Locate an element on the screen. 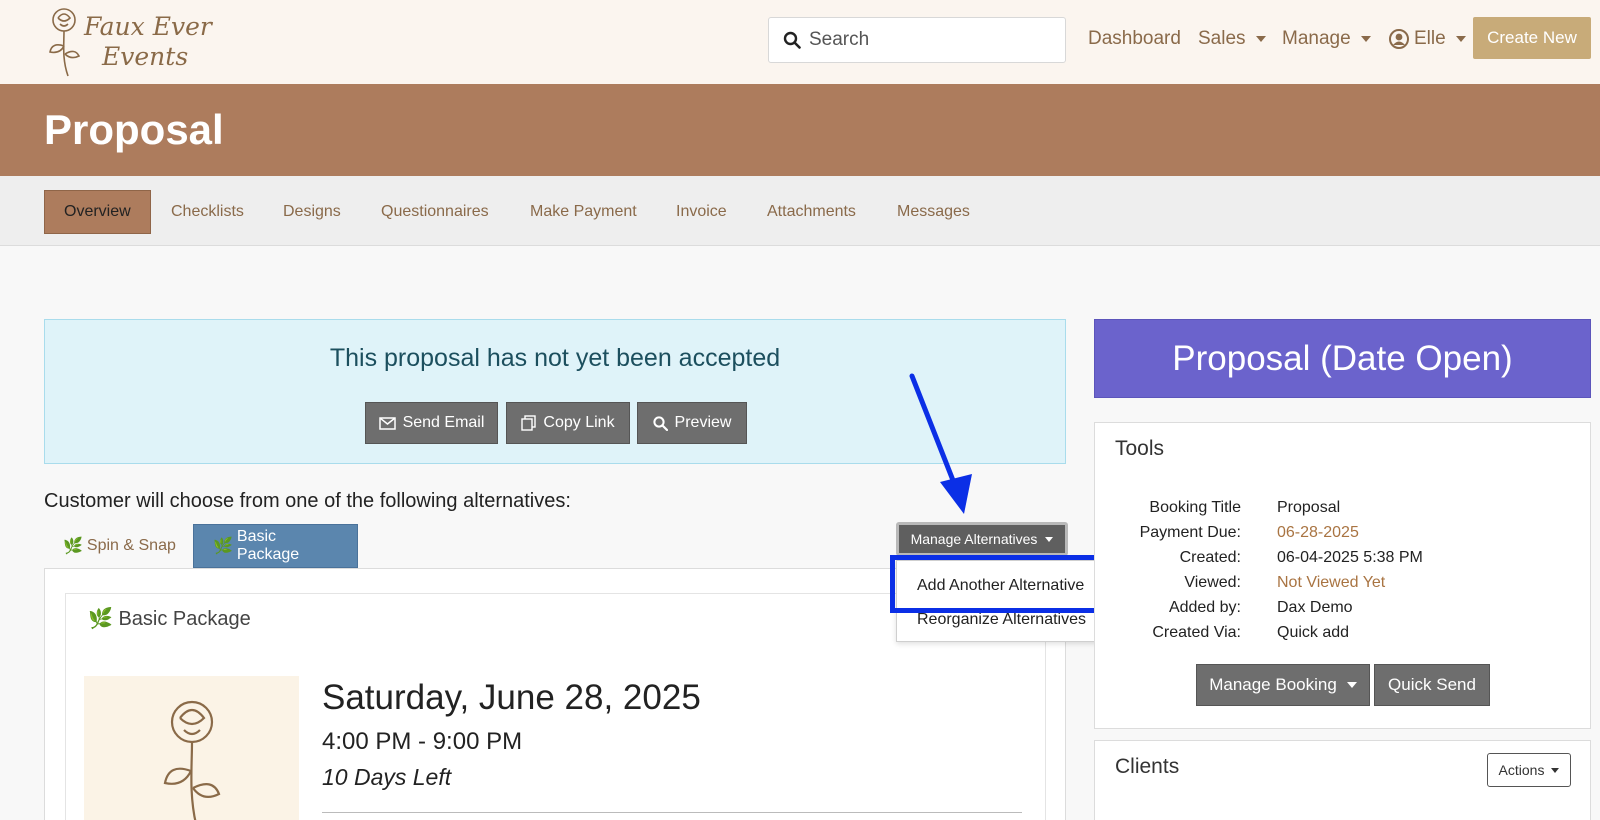 The height and width of the screenshot is (820, 1600). days-left: 10 Days Left is located at coordinates (387, 777).